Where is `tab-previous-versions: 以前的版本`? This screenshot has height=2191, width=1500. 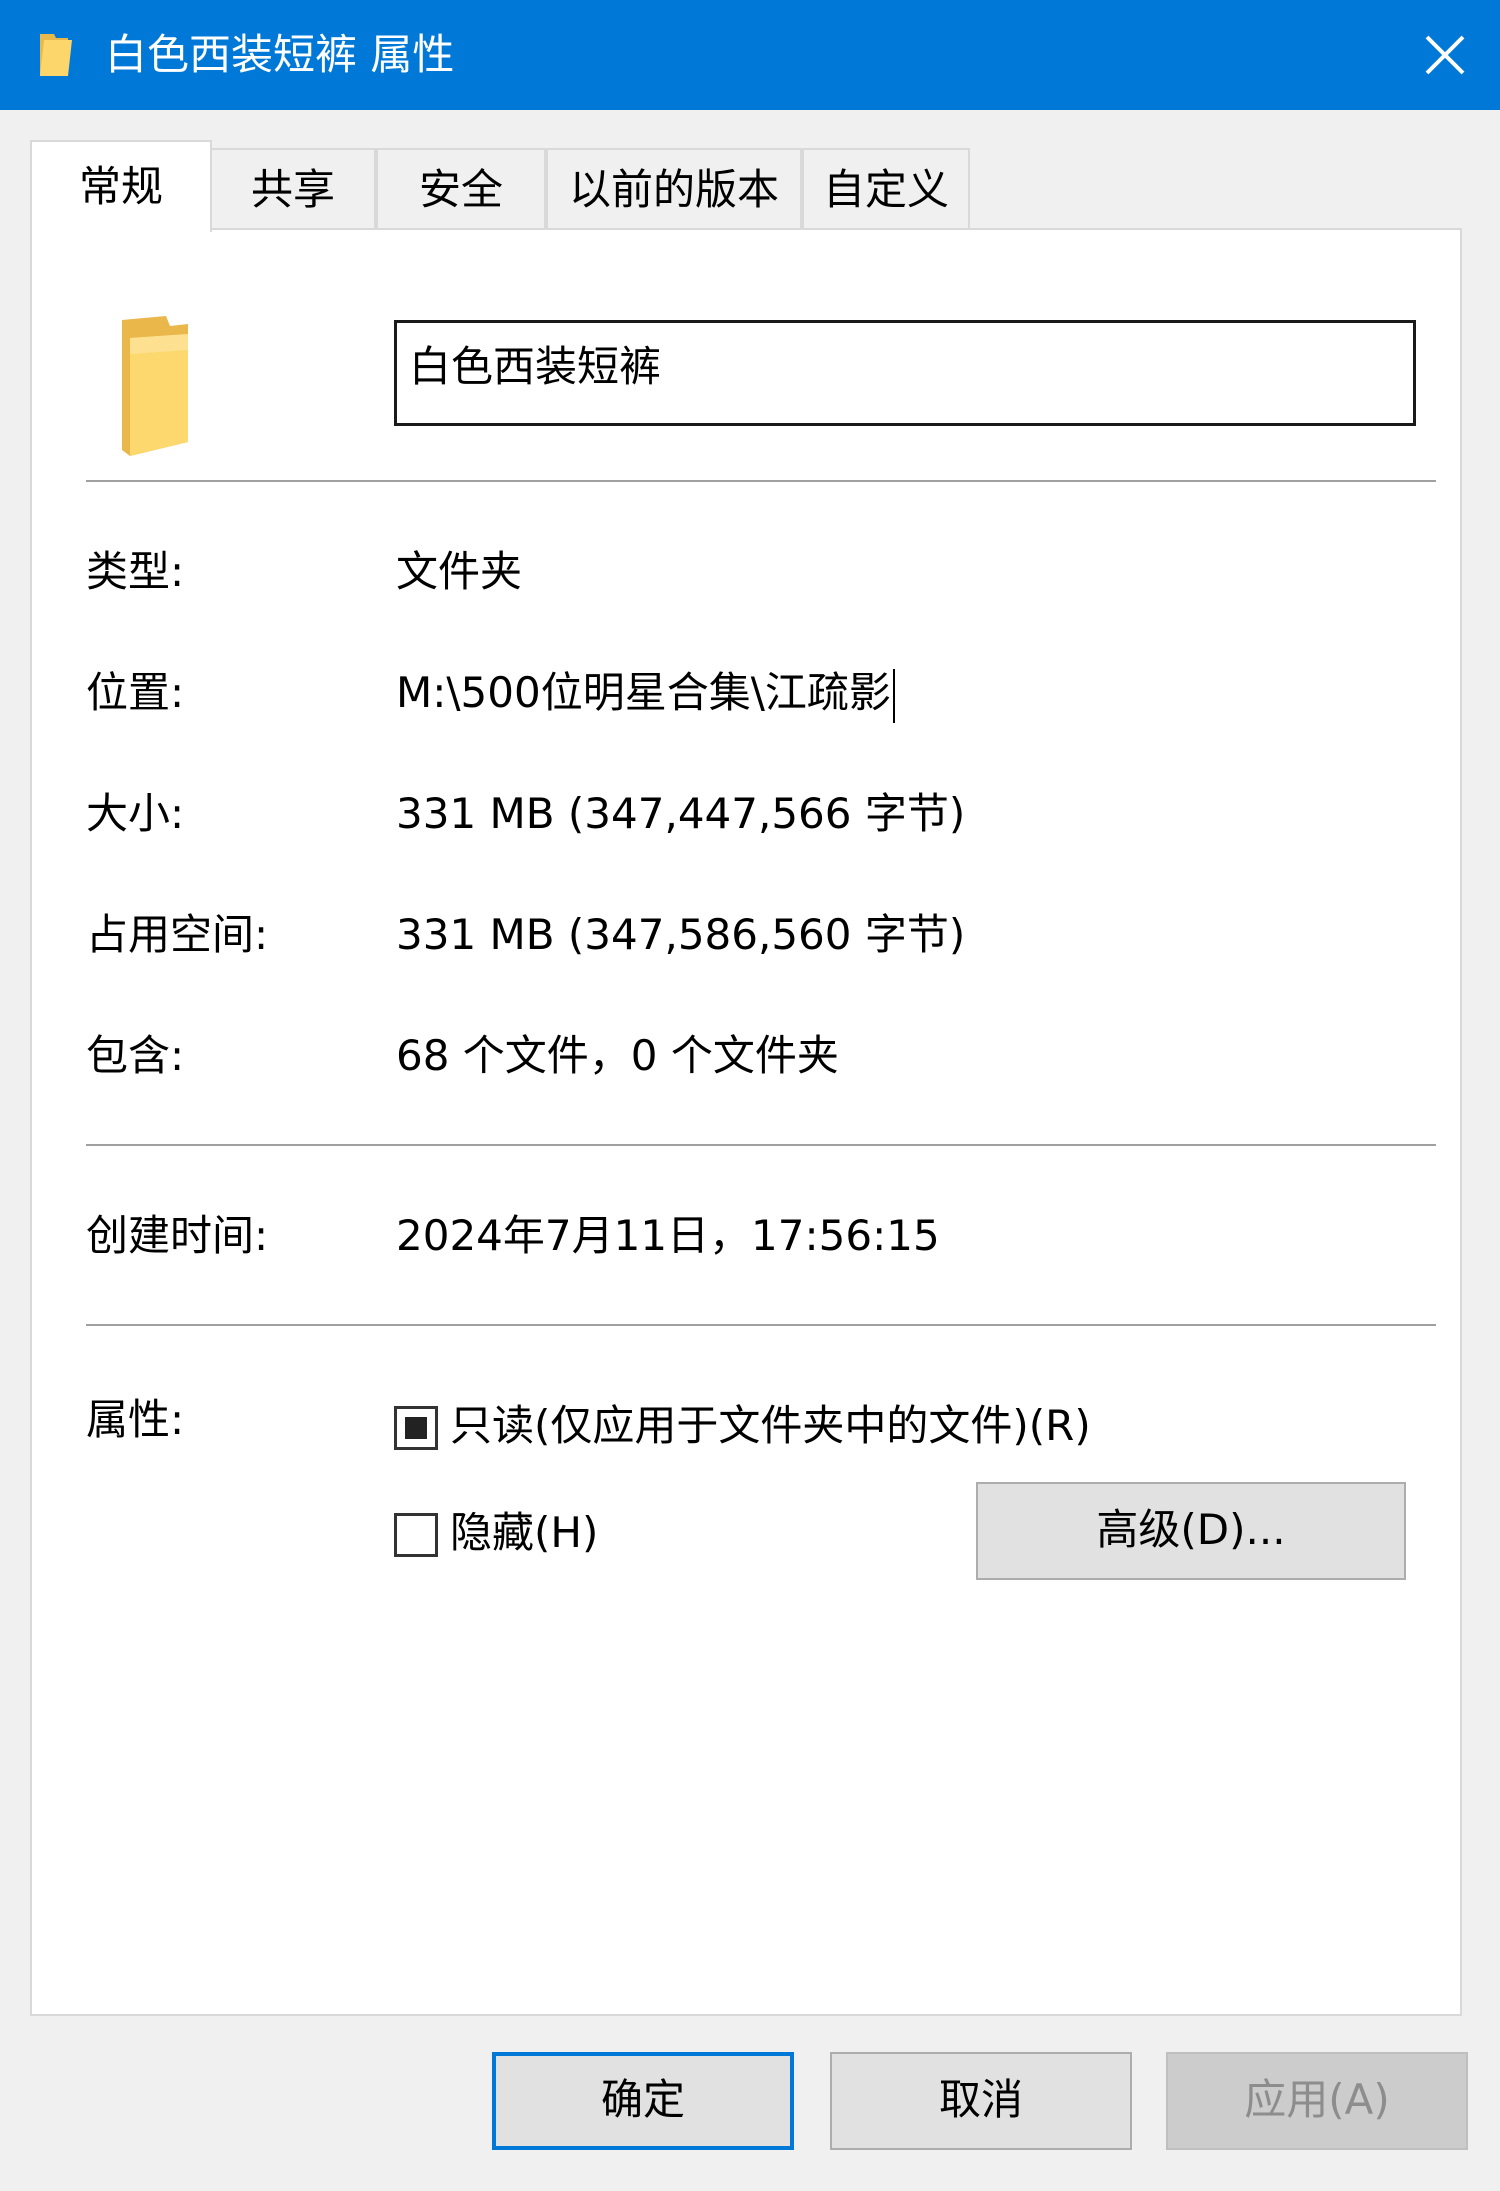
tab-previous-versions: 以前的版本 is located at coordinates (674, 188).